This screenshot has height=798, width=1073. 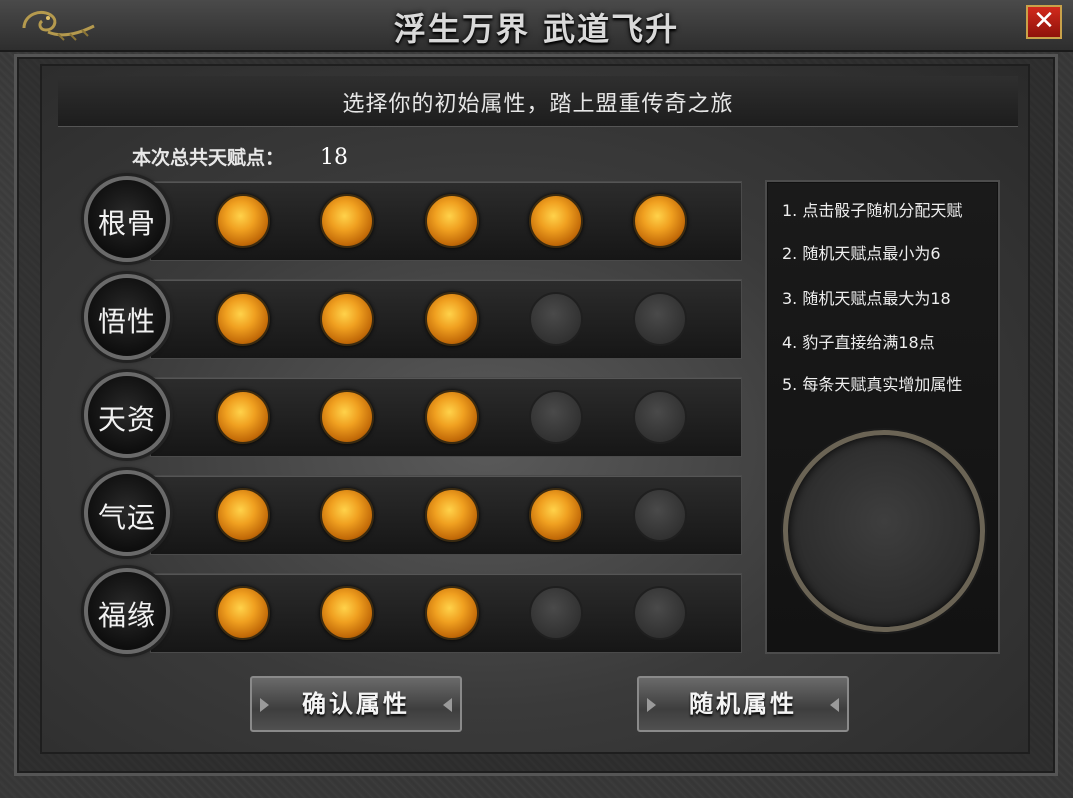 What do you see at coordinates (884, 531) in the screenshot?
I see `dice-roll-area` at bounding box center [884, 531].